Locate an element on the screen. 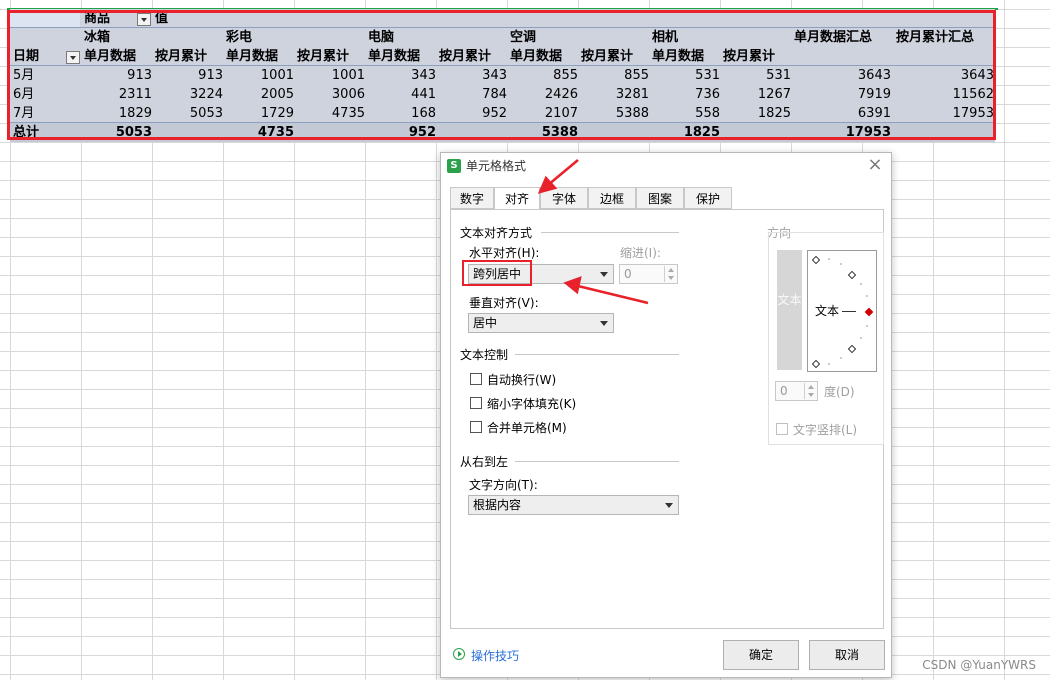  indent-label: 缩进(I): is located at coordinates (640, 253).